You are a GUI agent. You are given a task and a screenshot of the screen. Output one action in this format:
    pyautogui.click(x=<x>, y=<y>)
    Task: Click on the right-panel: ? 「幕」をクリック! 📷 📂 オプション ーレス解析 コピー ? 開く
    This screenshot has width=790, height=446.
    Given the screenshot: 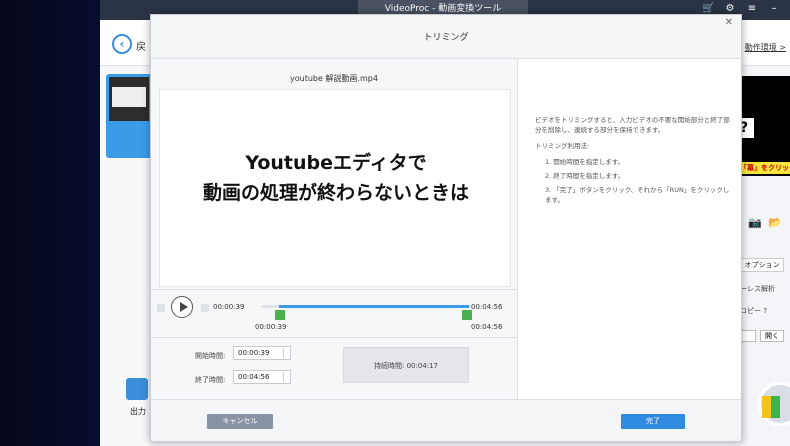 What is the action you would take?
    pyautogui.click(x=765, y=256)
    